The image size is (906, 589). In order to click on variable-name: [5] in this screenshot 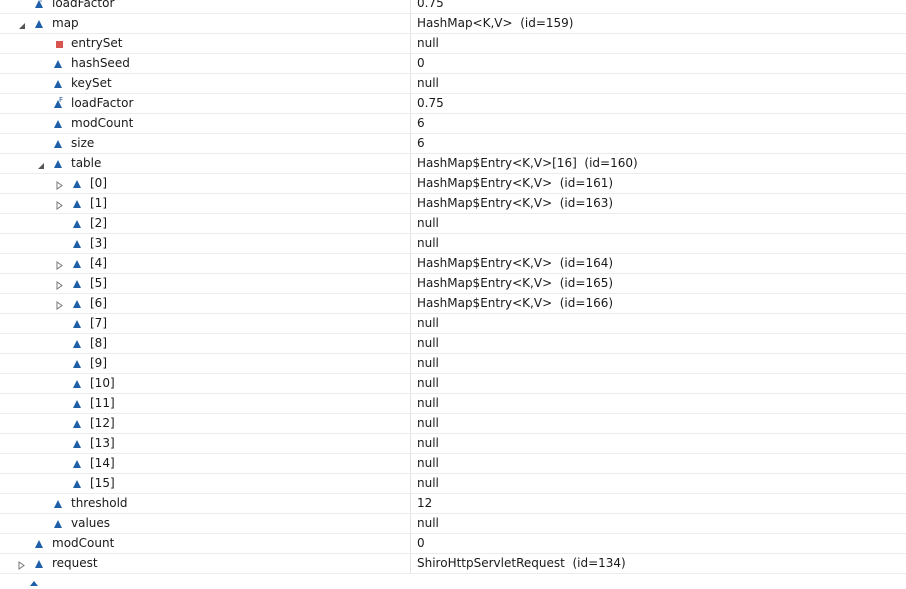, I will do `click(98, 283)`.